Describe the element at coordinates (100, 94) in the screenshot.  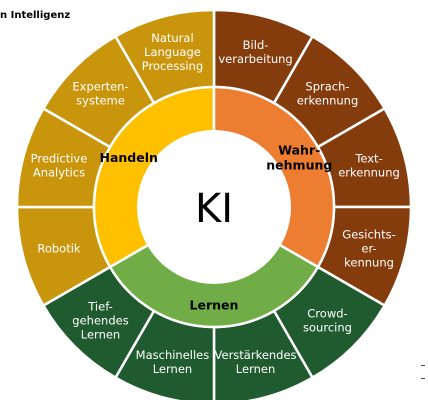
I see `label-expertensysteme: Experten-systeme` at that location.